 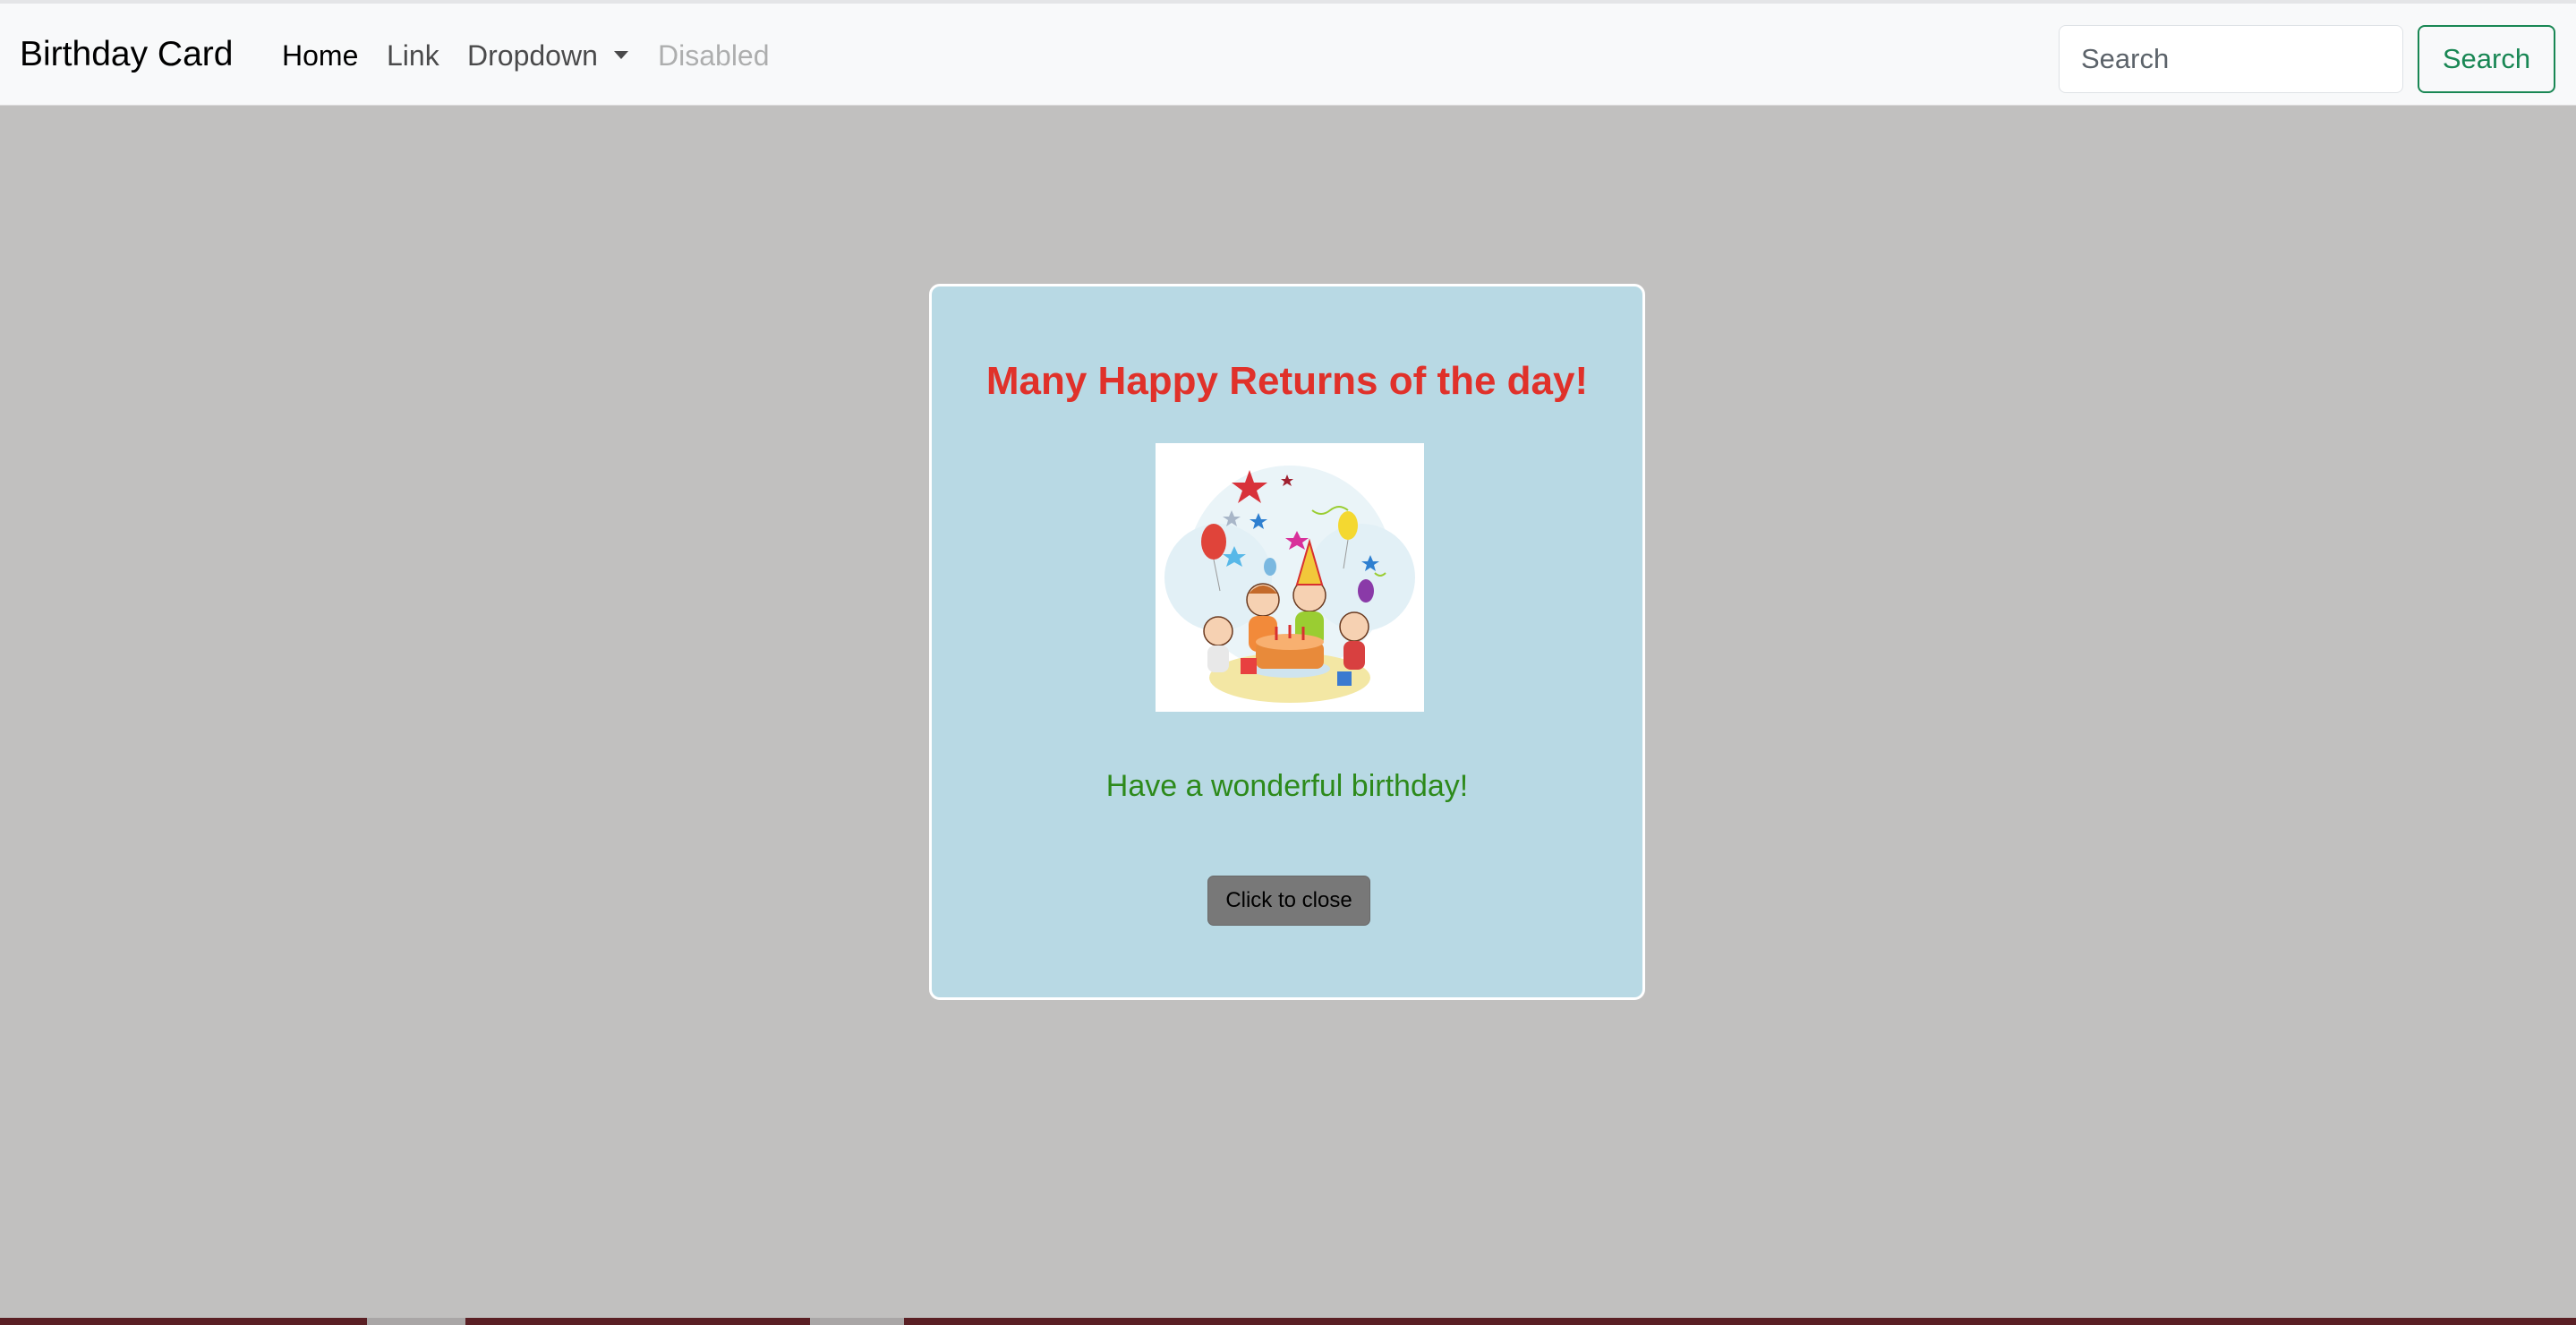 I want to click on nav-link: Link, so click(x=413, y=55).